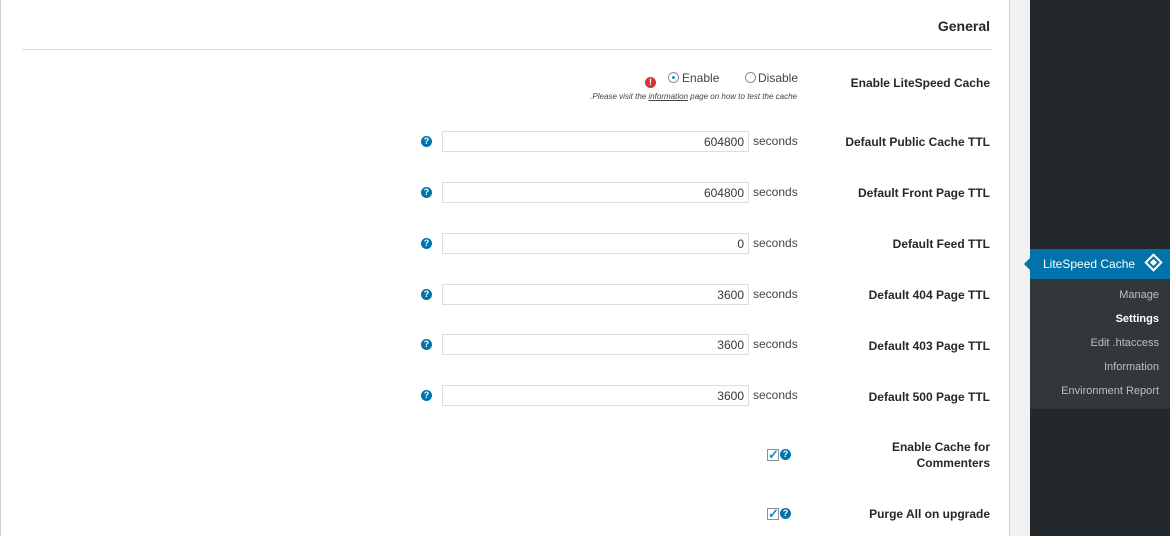 The width and height of the screenshot is (1170, 536). Describe the element at coordinates (1110, 391) in the screenshot. I see `submenu-environment-report: Environment Report` at that location.